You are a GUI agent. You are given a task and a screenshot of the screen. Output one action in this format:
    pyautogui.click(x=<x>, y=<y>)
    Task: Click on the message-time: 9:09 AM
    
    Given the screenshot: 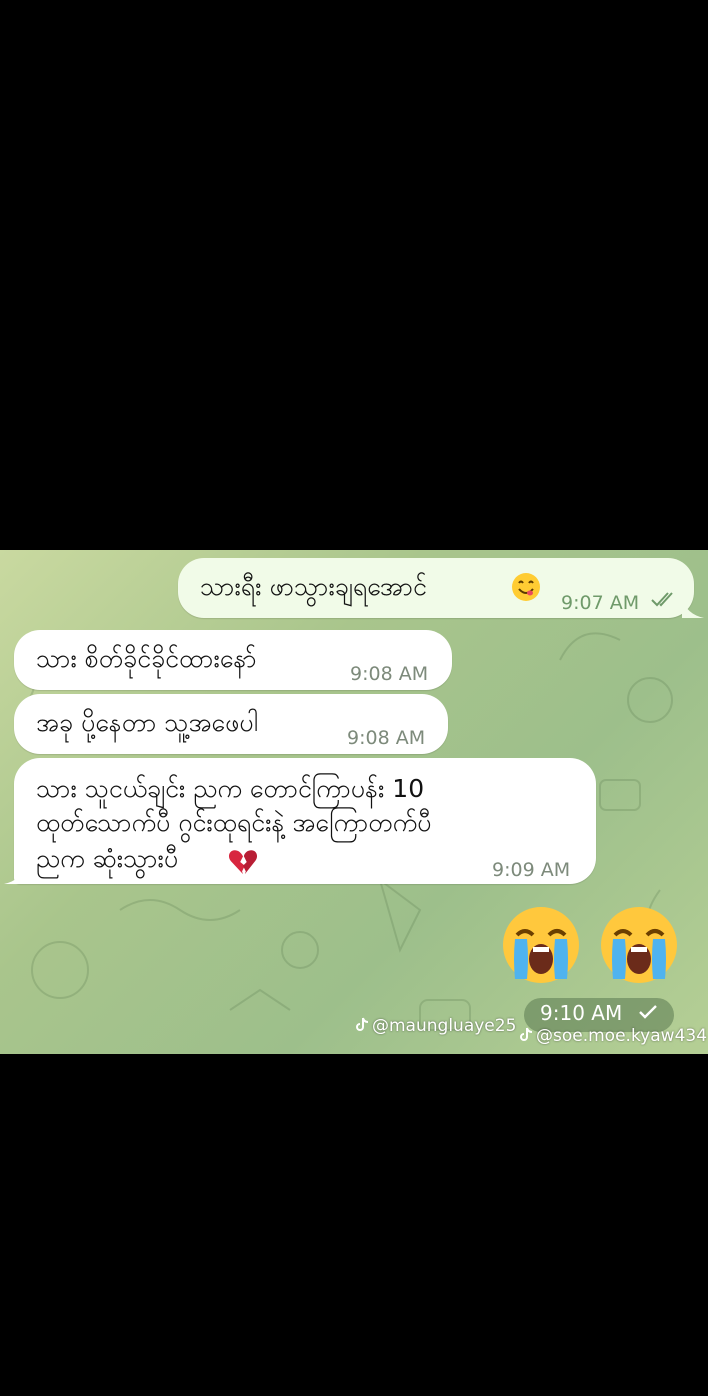 What is the action you would take?
    pyautogui.click(x=531, y=870)
    